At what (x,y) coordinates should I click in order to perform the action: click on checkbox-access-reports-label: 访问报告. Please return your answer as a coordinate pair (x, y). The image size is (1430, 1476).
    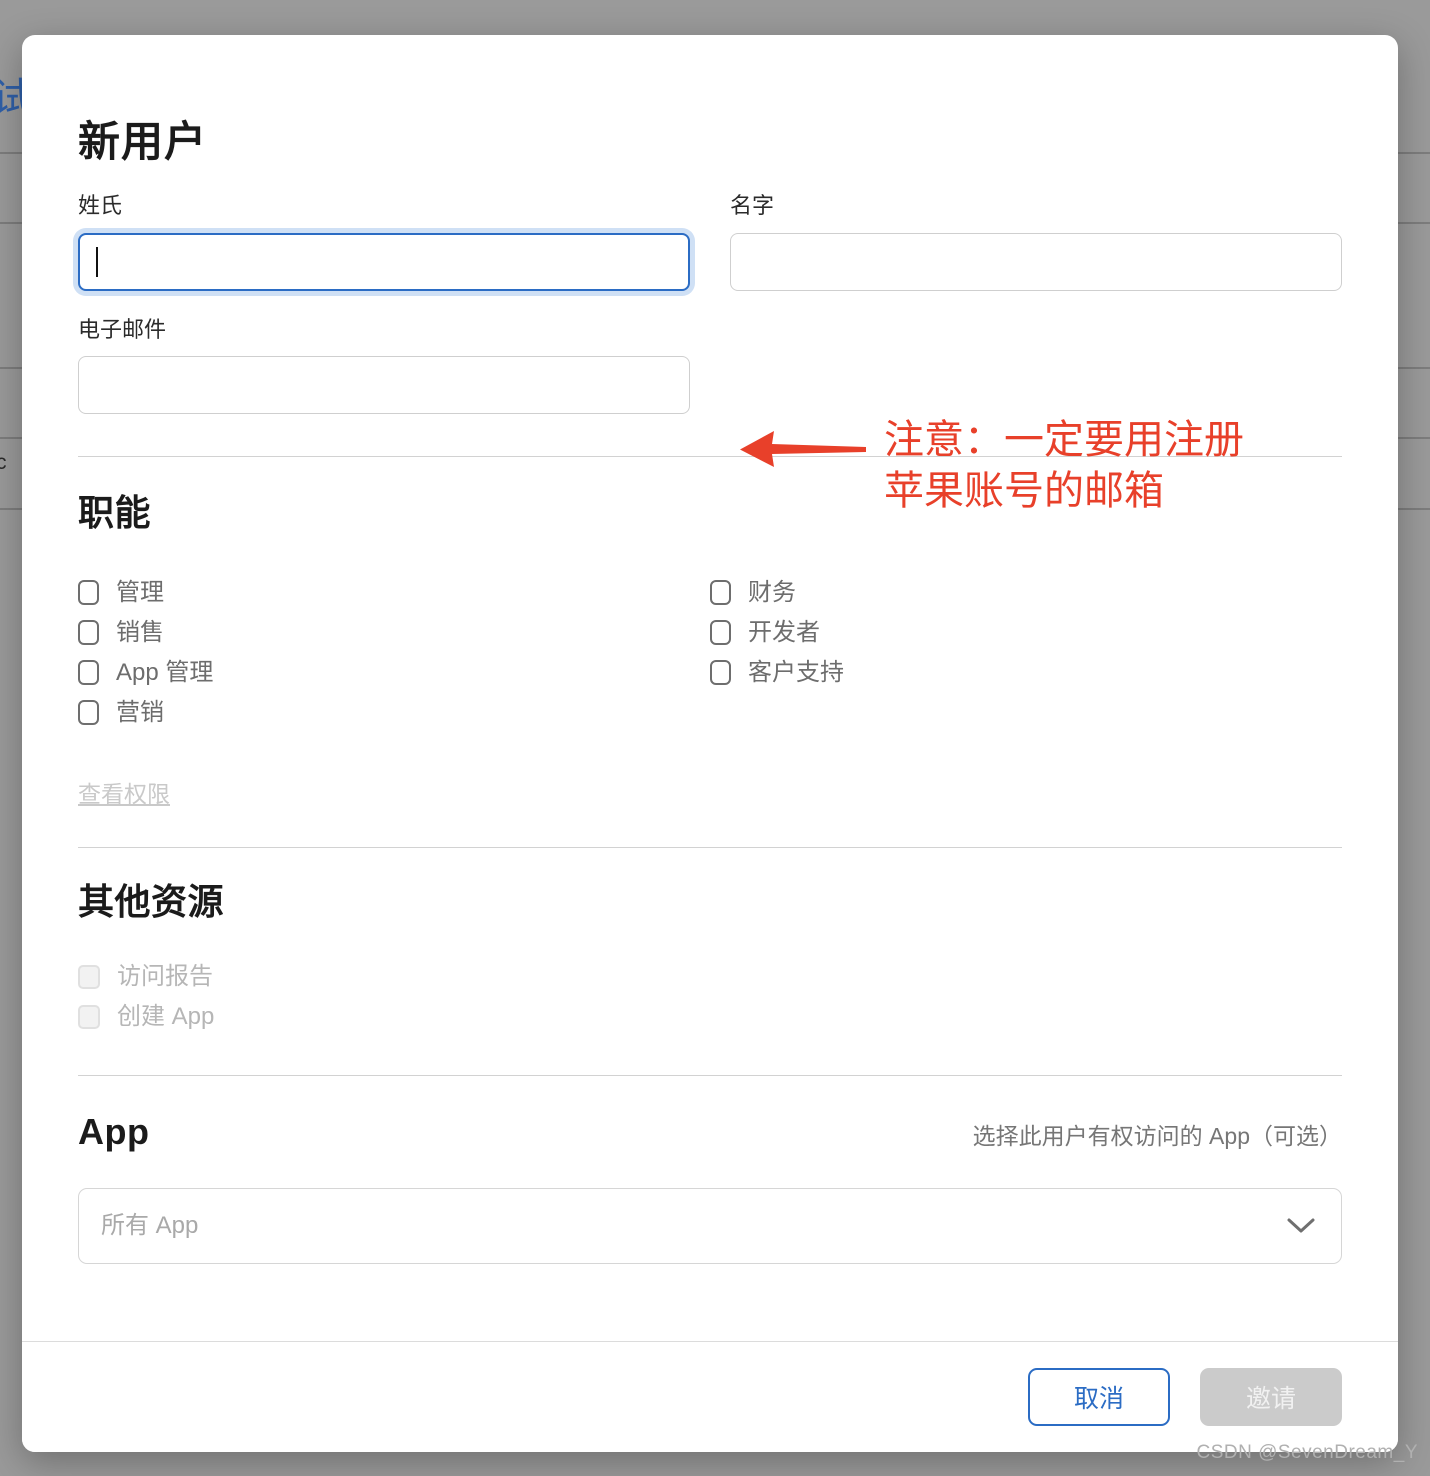
    Looking at the image, I should click on (165, 977).